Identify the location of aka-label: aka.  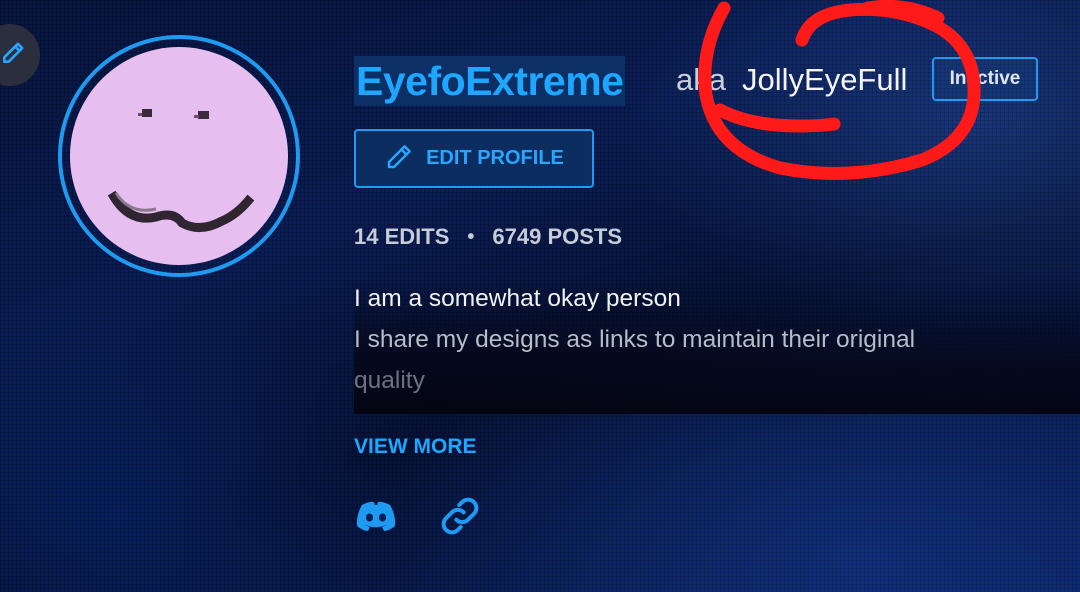
(701, 79).